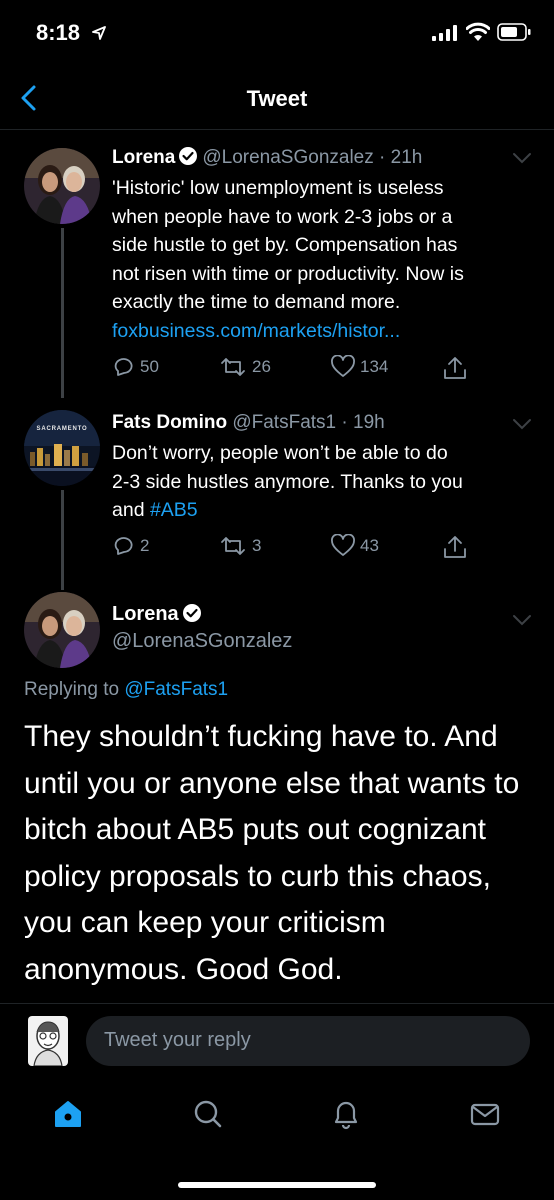 Image resolution: width=554 pixels, height=1200 pixels. I want to click on retweet-button: 26, so click(244, 367).